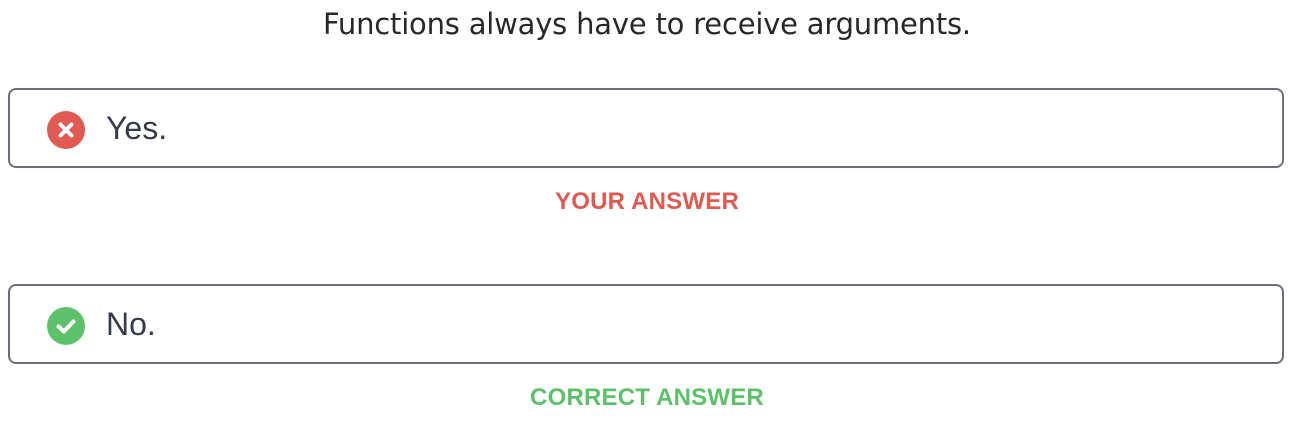 This screenshot has width=1294, height=426. I want to click on answer-option-label: No., so click(131, 324).